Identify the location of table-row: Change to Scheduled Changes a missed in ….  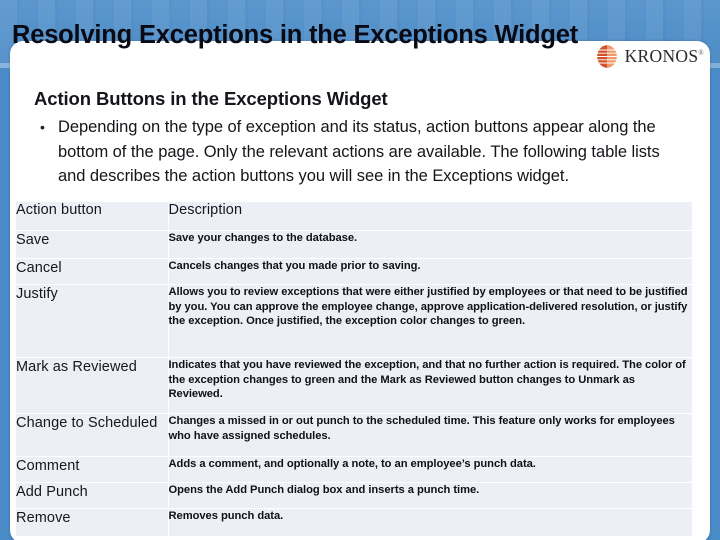
(354, 435).